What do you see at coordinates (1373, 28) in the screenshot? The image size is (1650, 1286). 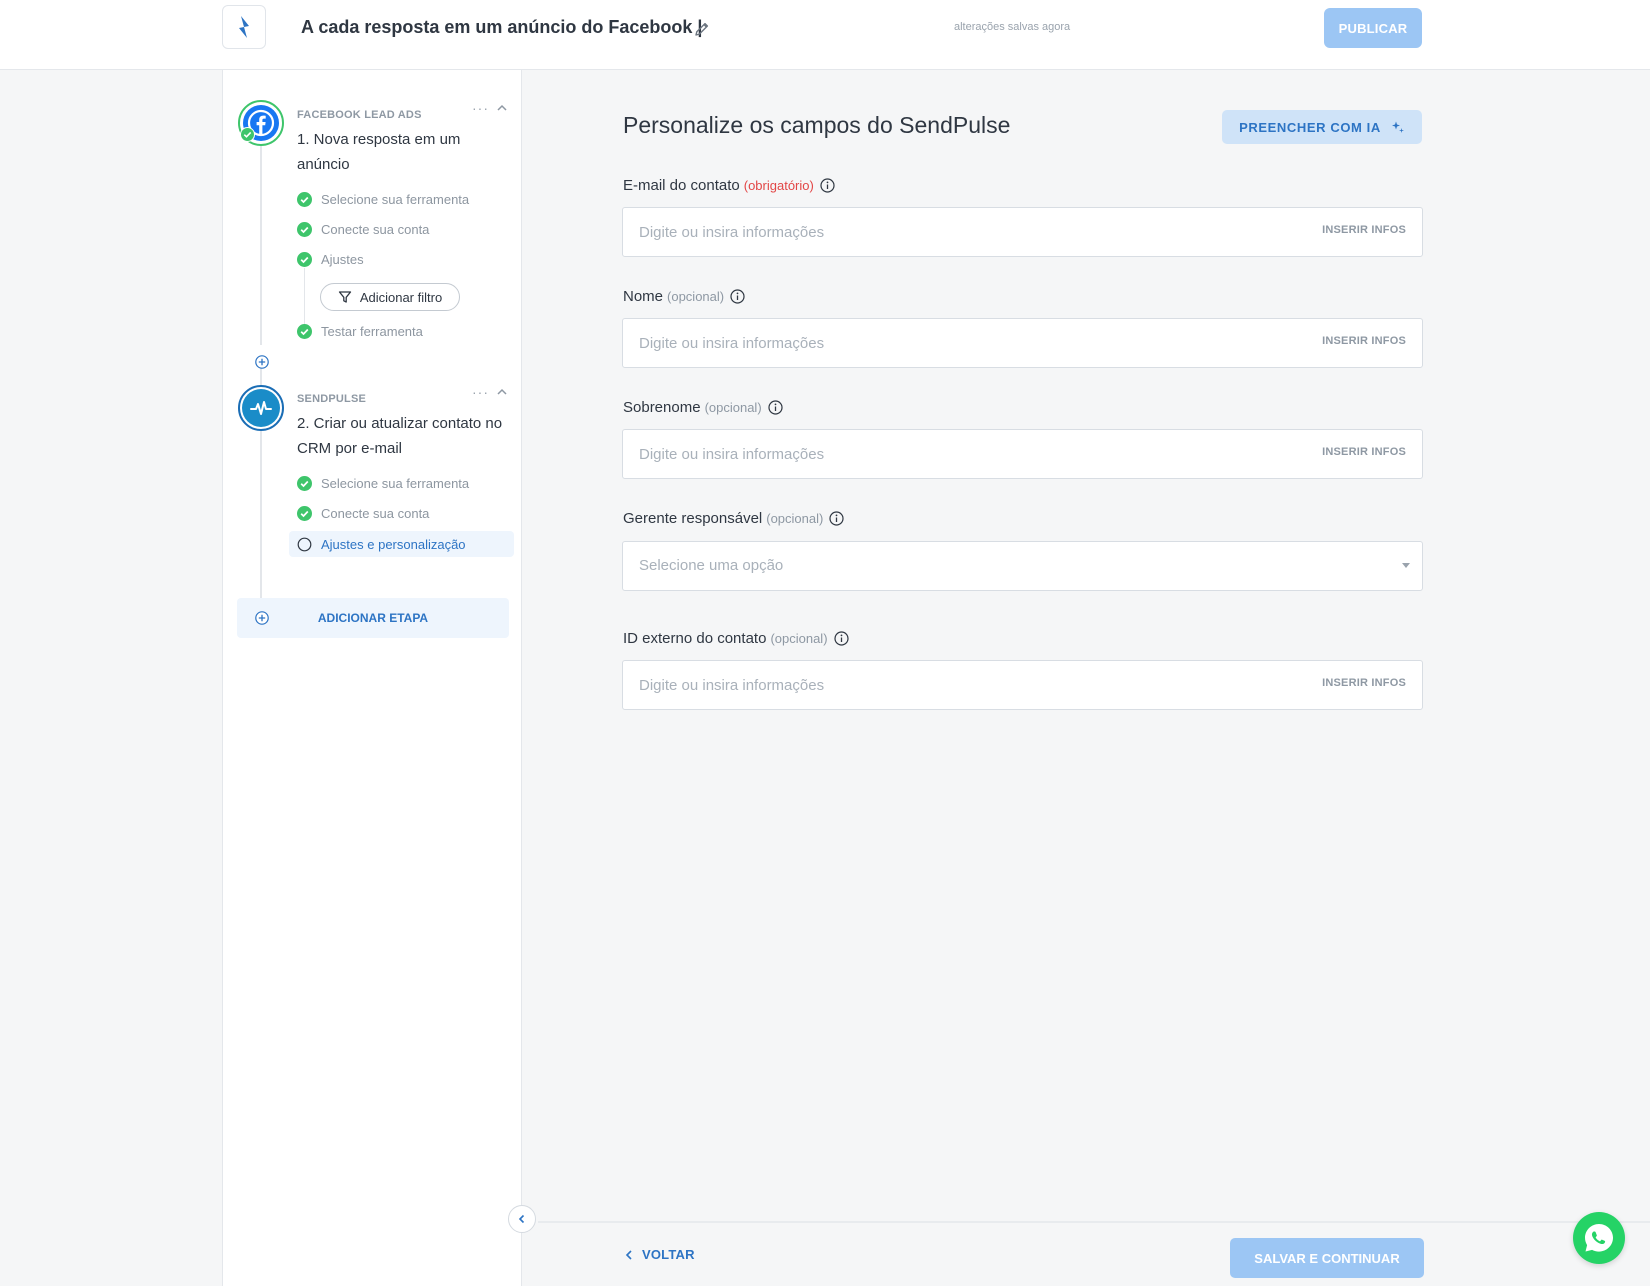 I see `publish-button: PUBLICAR` at bounding box center [1373, 28].